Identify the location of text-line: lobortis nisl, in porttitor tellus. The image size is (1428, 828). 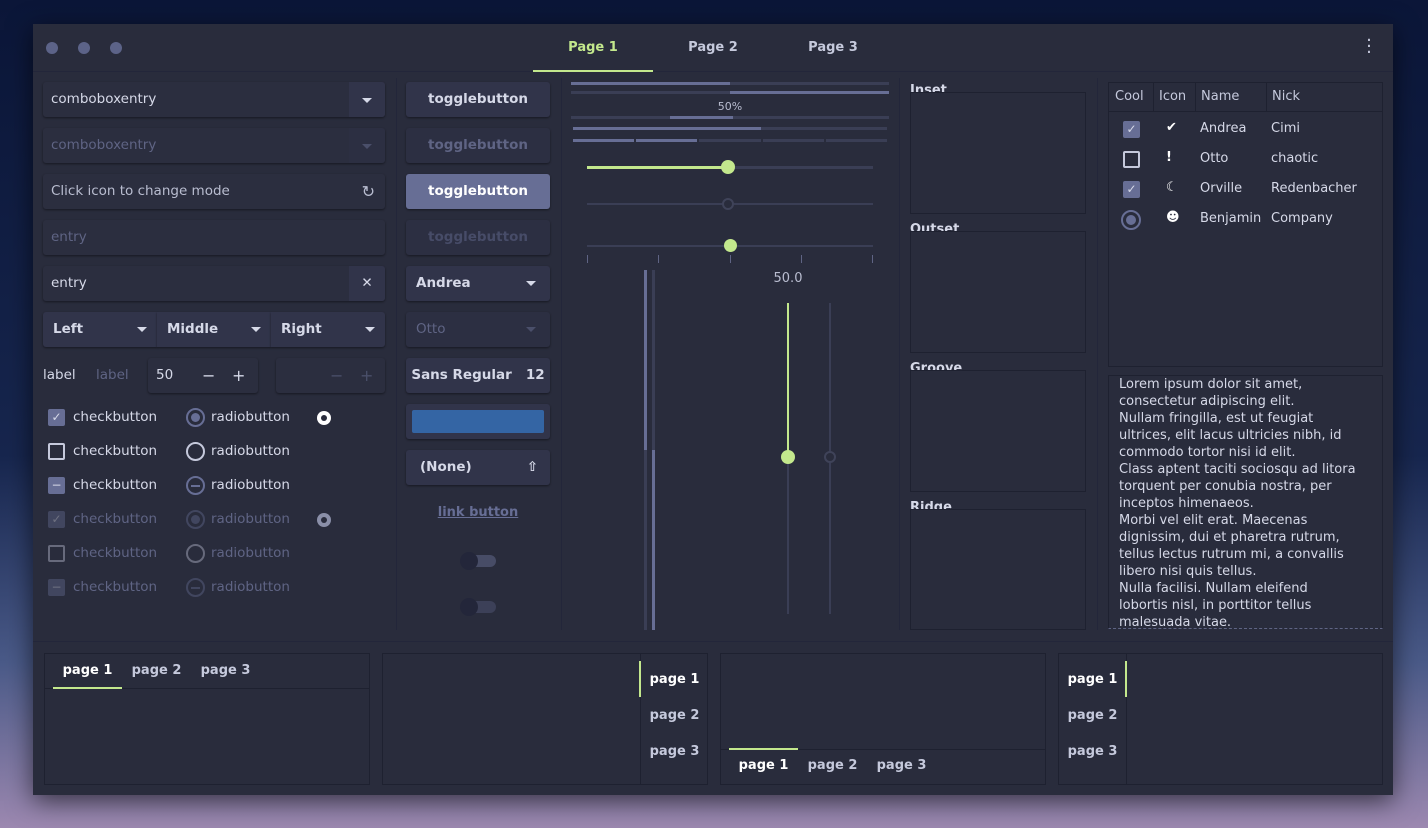
(1215, 605).